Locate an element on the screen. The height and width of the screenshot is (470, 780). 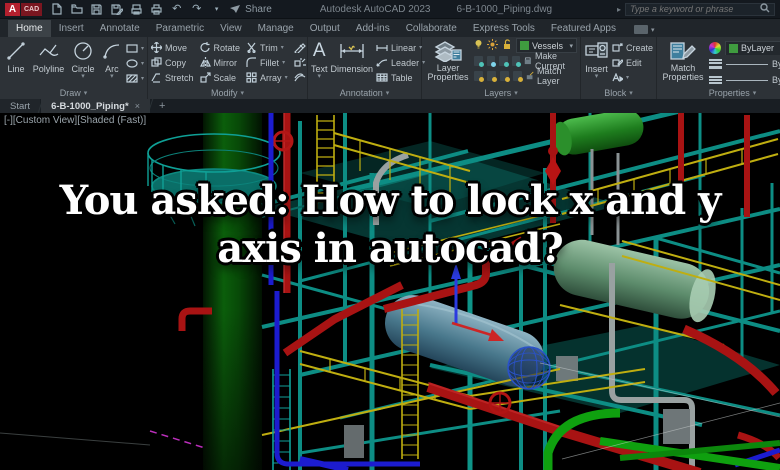
rotate-tool: Rotate is located at coordinates (219, 47).